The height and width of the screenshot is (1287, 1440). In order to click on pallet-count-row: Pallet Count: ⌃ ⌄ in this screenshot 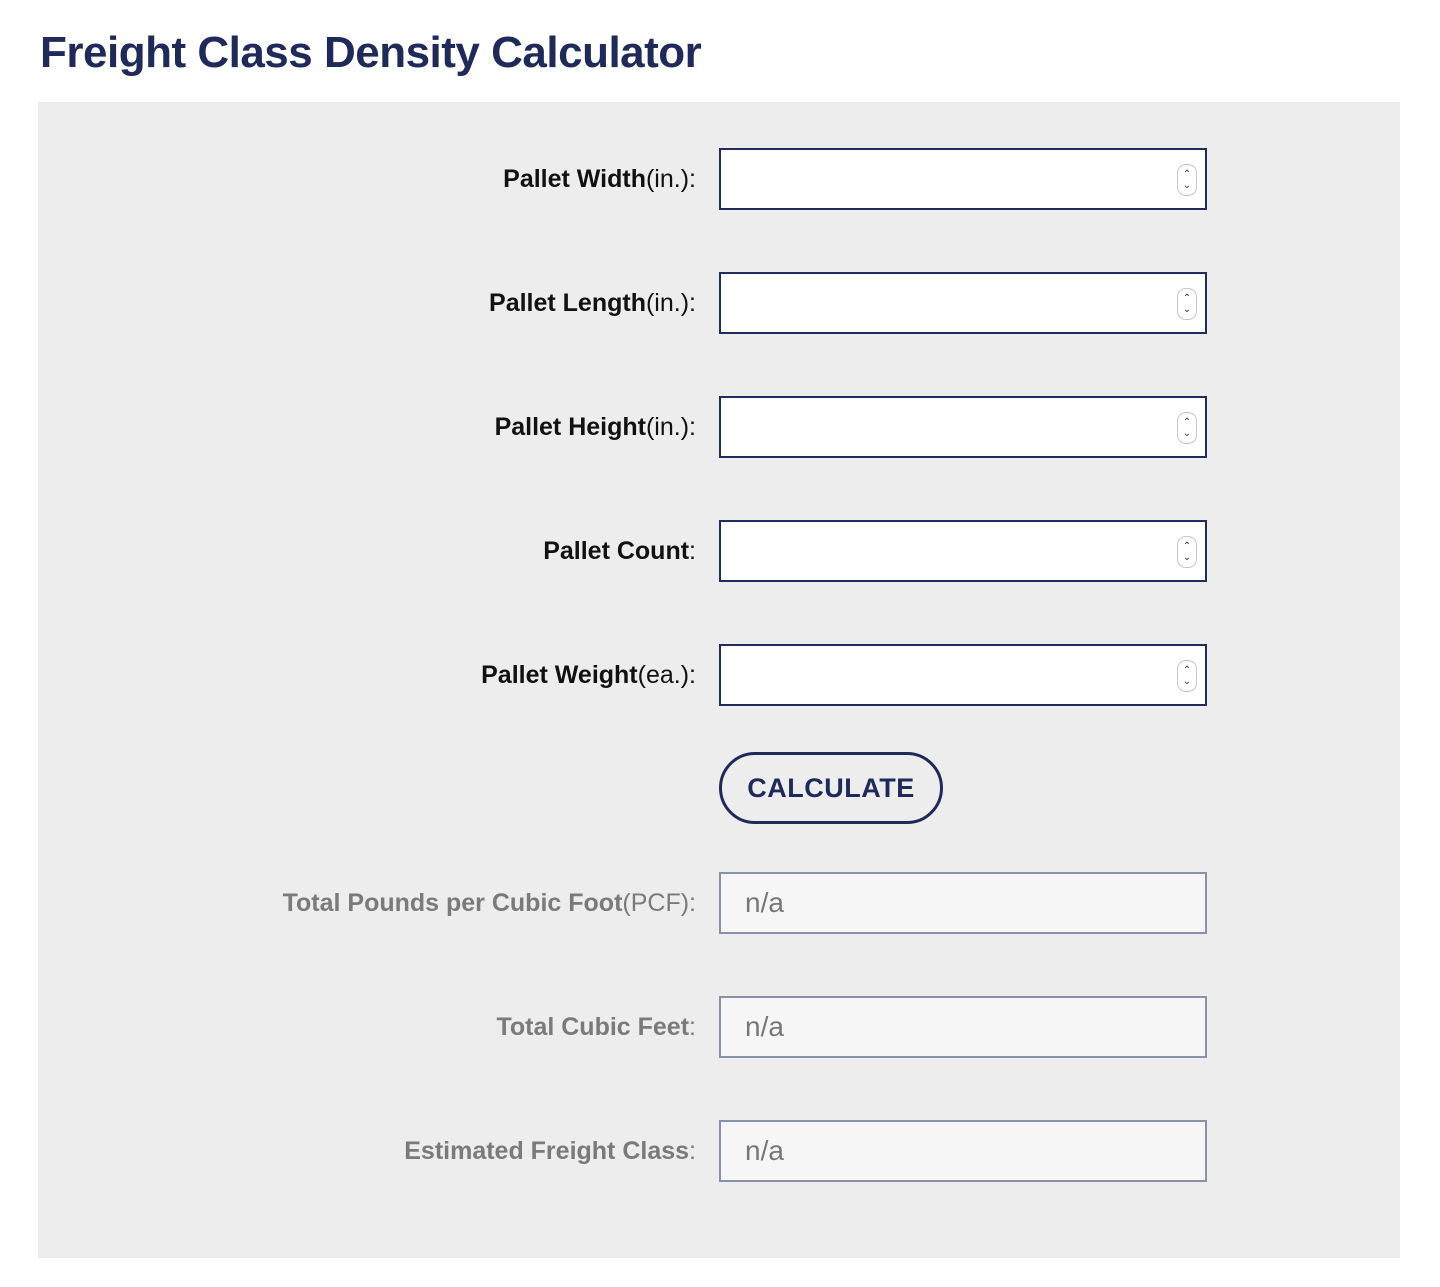, I will do `click(719, 551)`.